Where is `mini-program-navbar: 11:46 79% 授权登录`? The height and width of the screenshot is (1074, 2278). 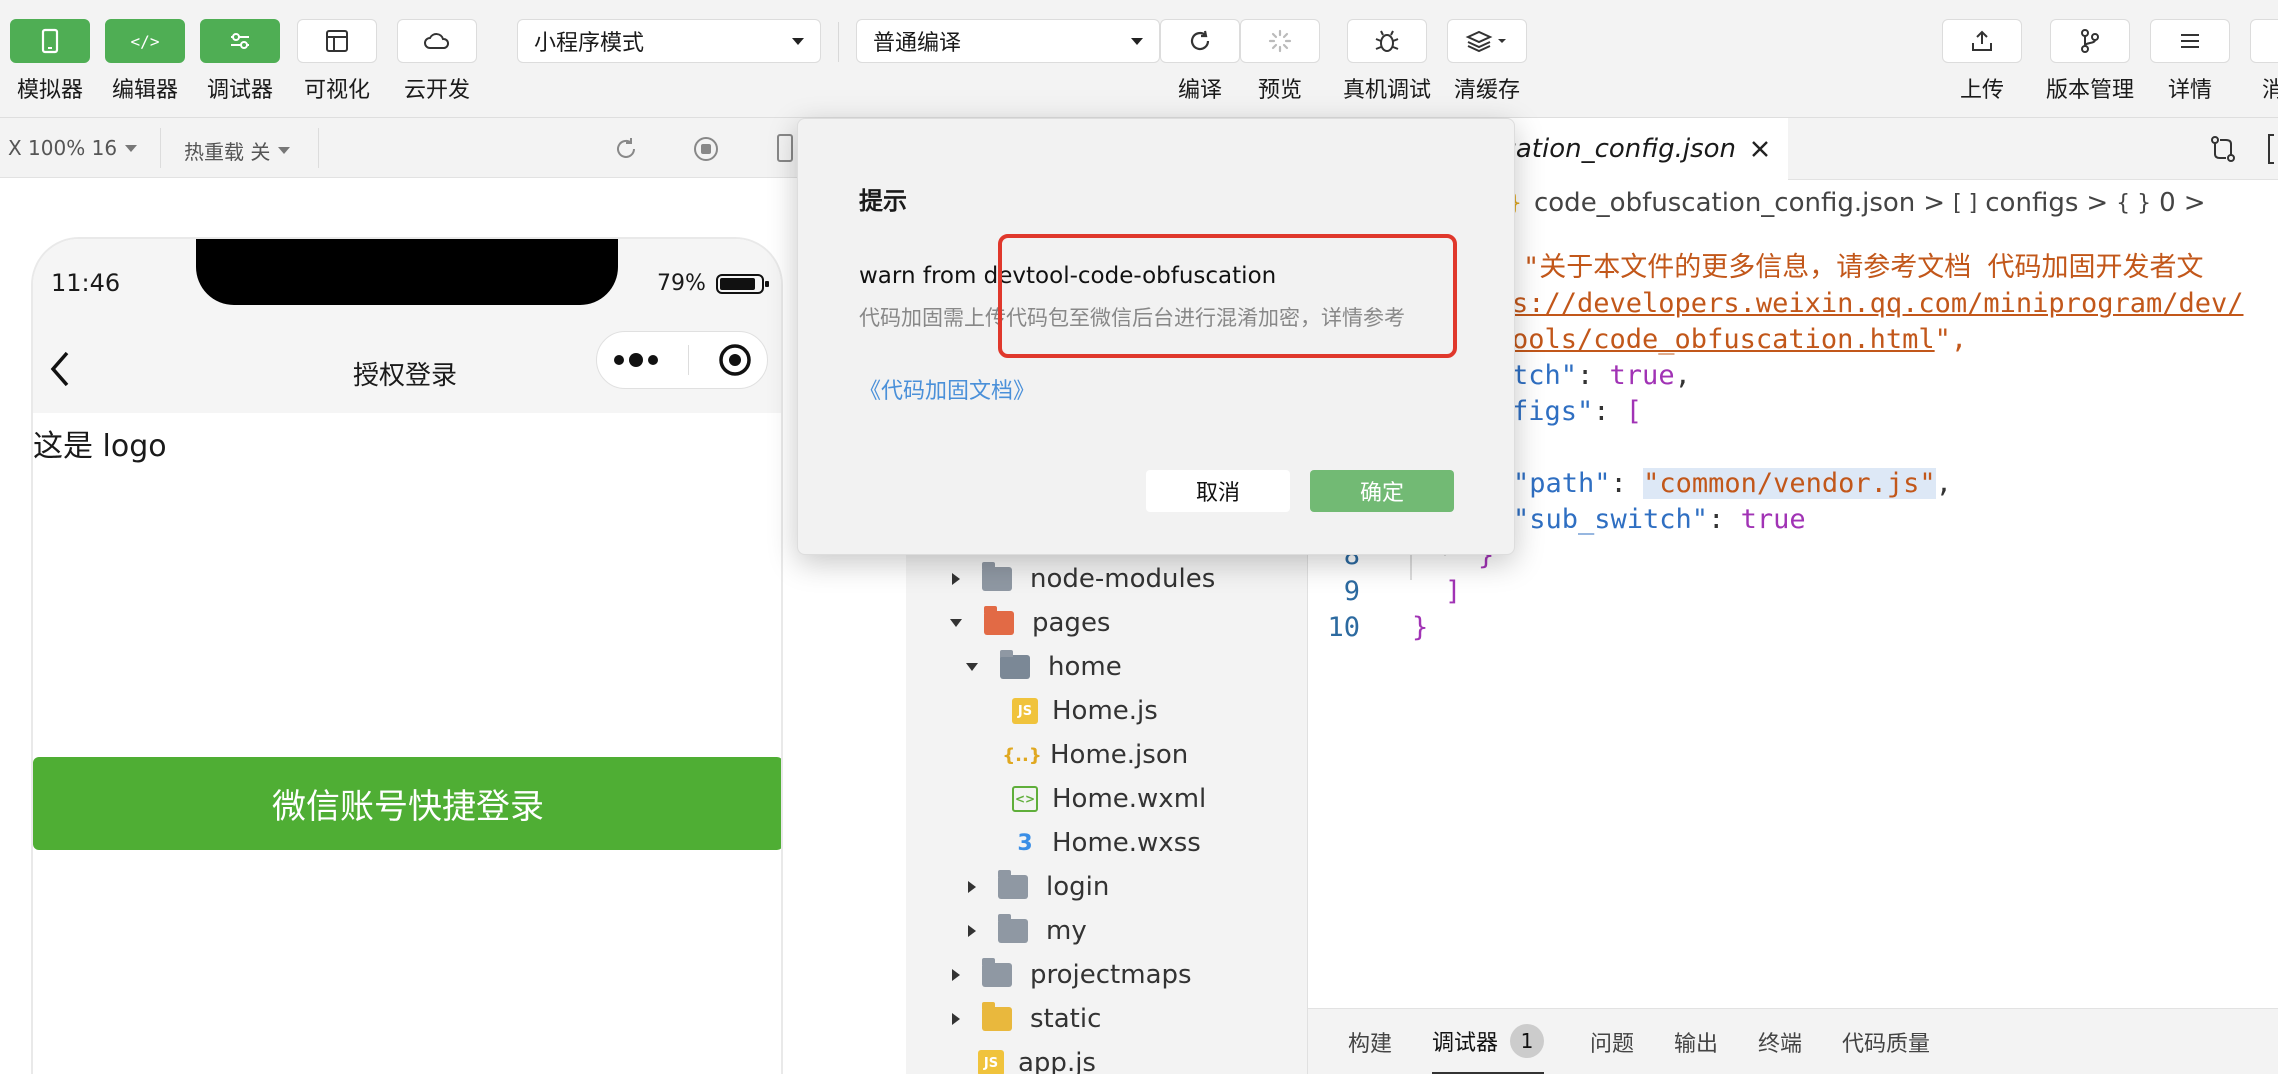 mini-program-navbar: 11:46 79% 授权登录 is located at coordinates (407, 326).